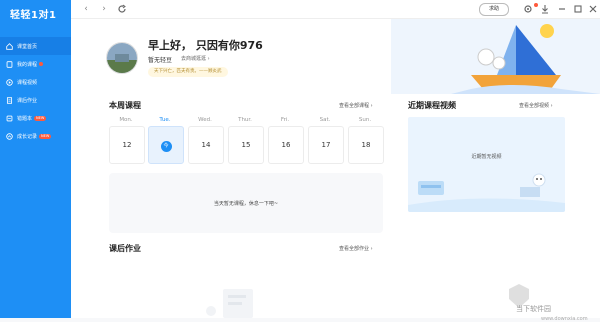 The width and height of the screenshot is (600, 322). I want to click on notebook-icon, so click(9, 118).